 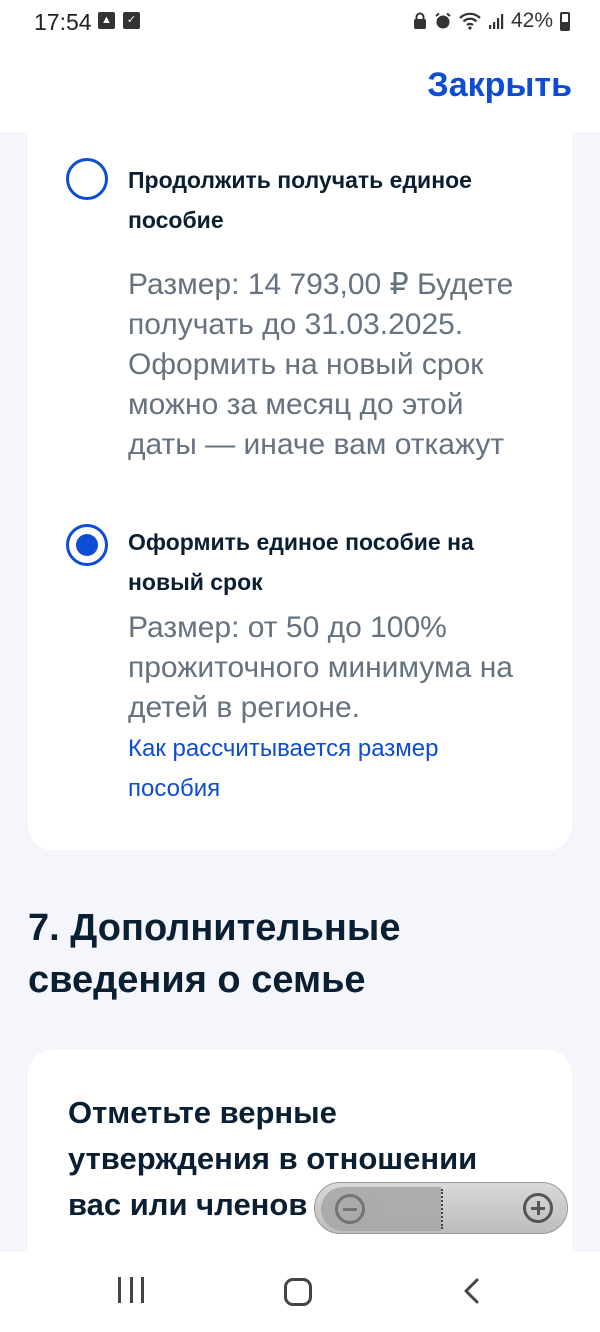 I want to click on checkbox-icon: ✓, so click(x=131, y=20).